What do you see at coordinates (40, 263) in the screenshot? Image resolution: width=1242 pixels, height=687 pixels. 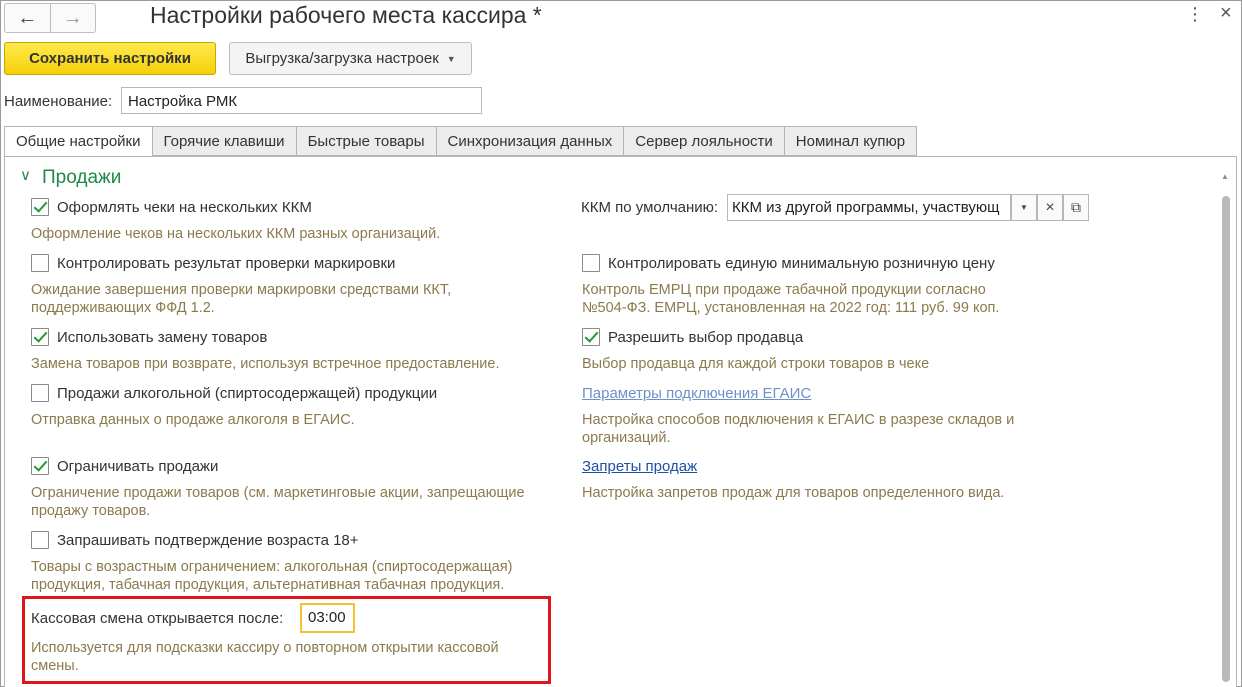 I see `marking-checkbox` at bounding box center [40, 263].